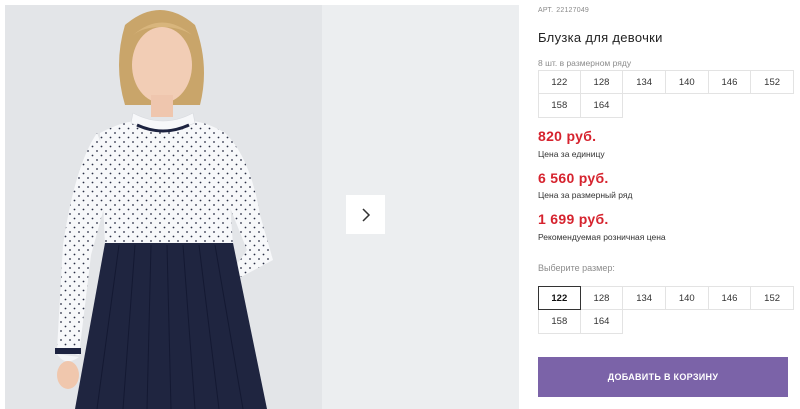  Describe the element at coordinates (546, 10) in the screenshot. I see `article-label: АРТ.` at that location.